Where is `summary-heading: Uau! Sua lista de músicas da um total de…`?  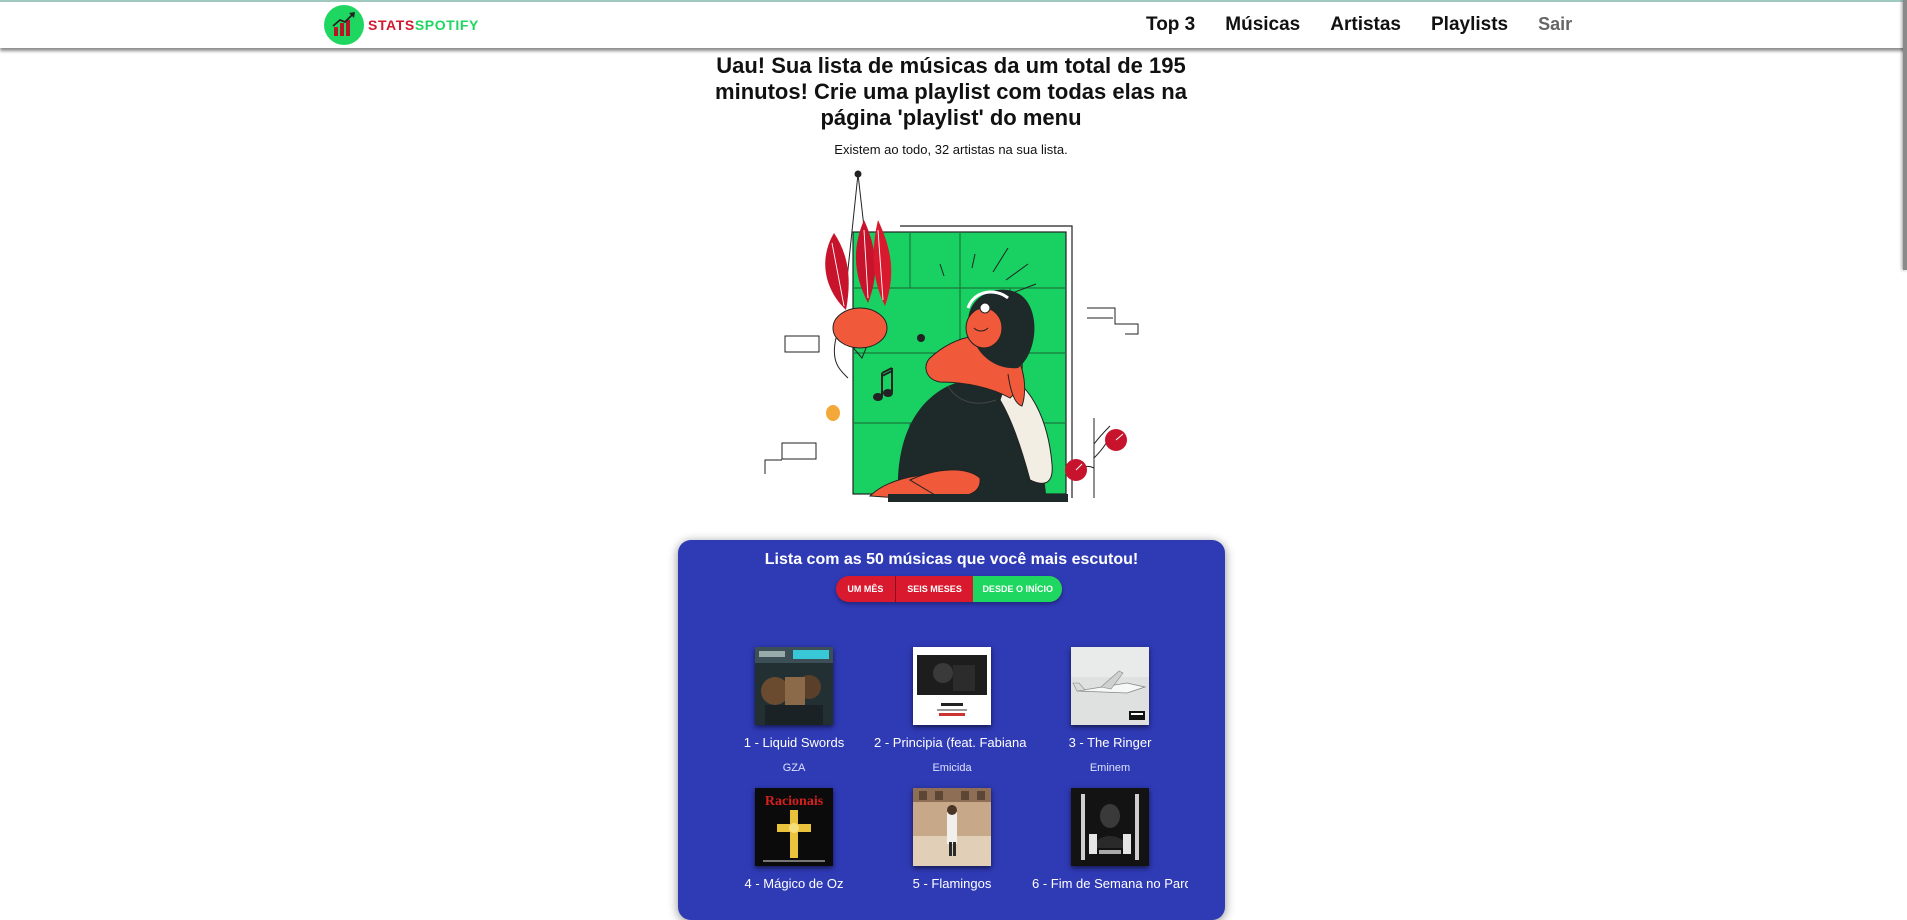 summary-heading: Uau! Sua lista de músicas da um total de… is located at coordinates (951, 91).